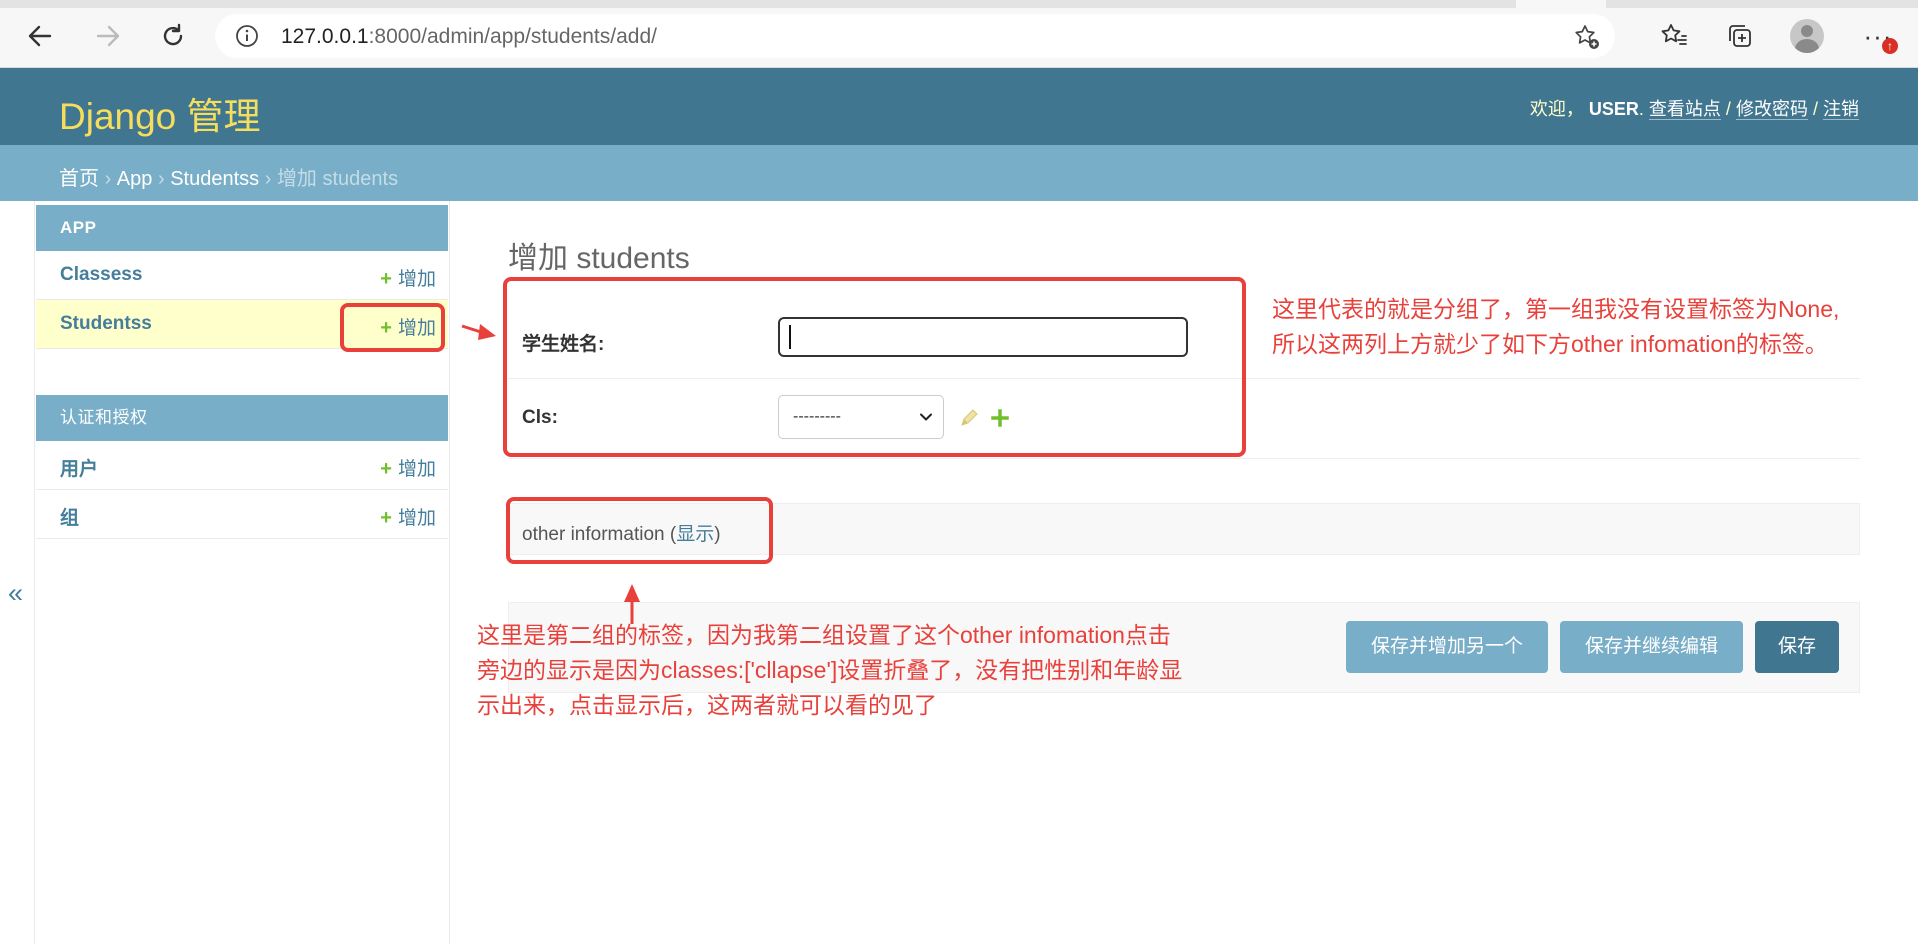 This screenshot has height=944, width=1918. I want to click on refresh-icon, so click(173, 36).